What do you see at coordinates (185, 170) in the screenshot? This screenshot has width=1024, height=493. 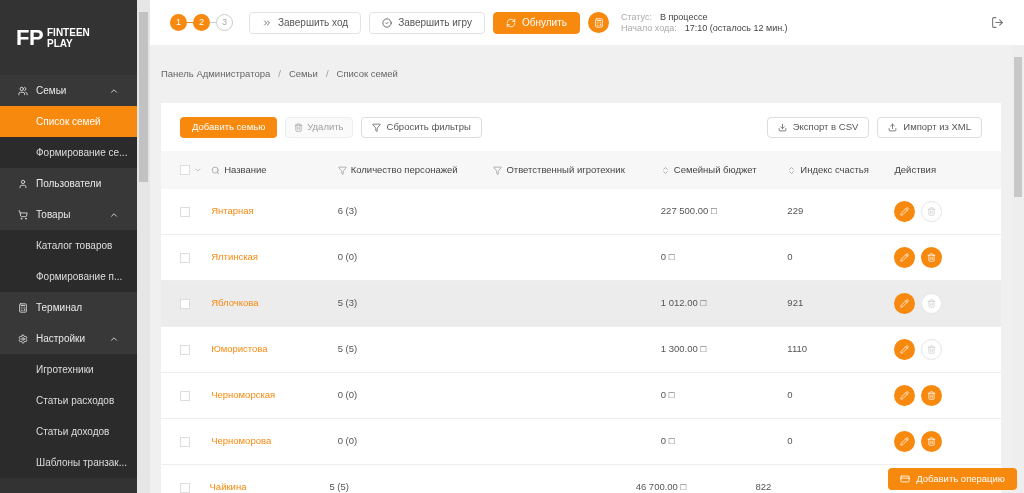 I see `select-all-checkbox` at bounding box center [185, 170].